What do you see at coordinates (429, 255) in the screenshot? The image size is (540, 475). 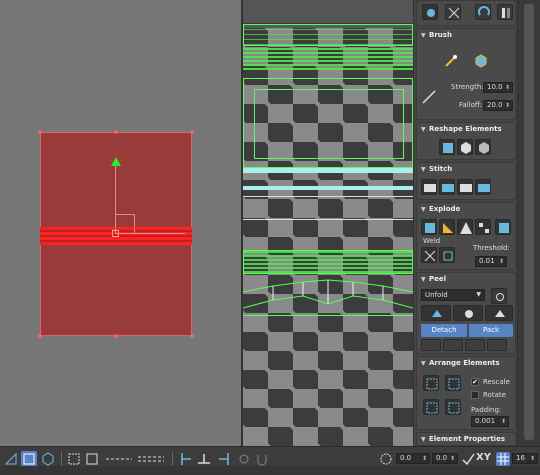 I see `weld-selected-icon` at bounding box center [429, 255].